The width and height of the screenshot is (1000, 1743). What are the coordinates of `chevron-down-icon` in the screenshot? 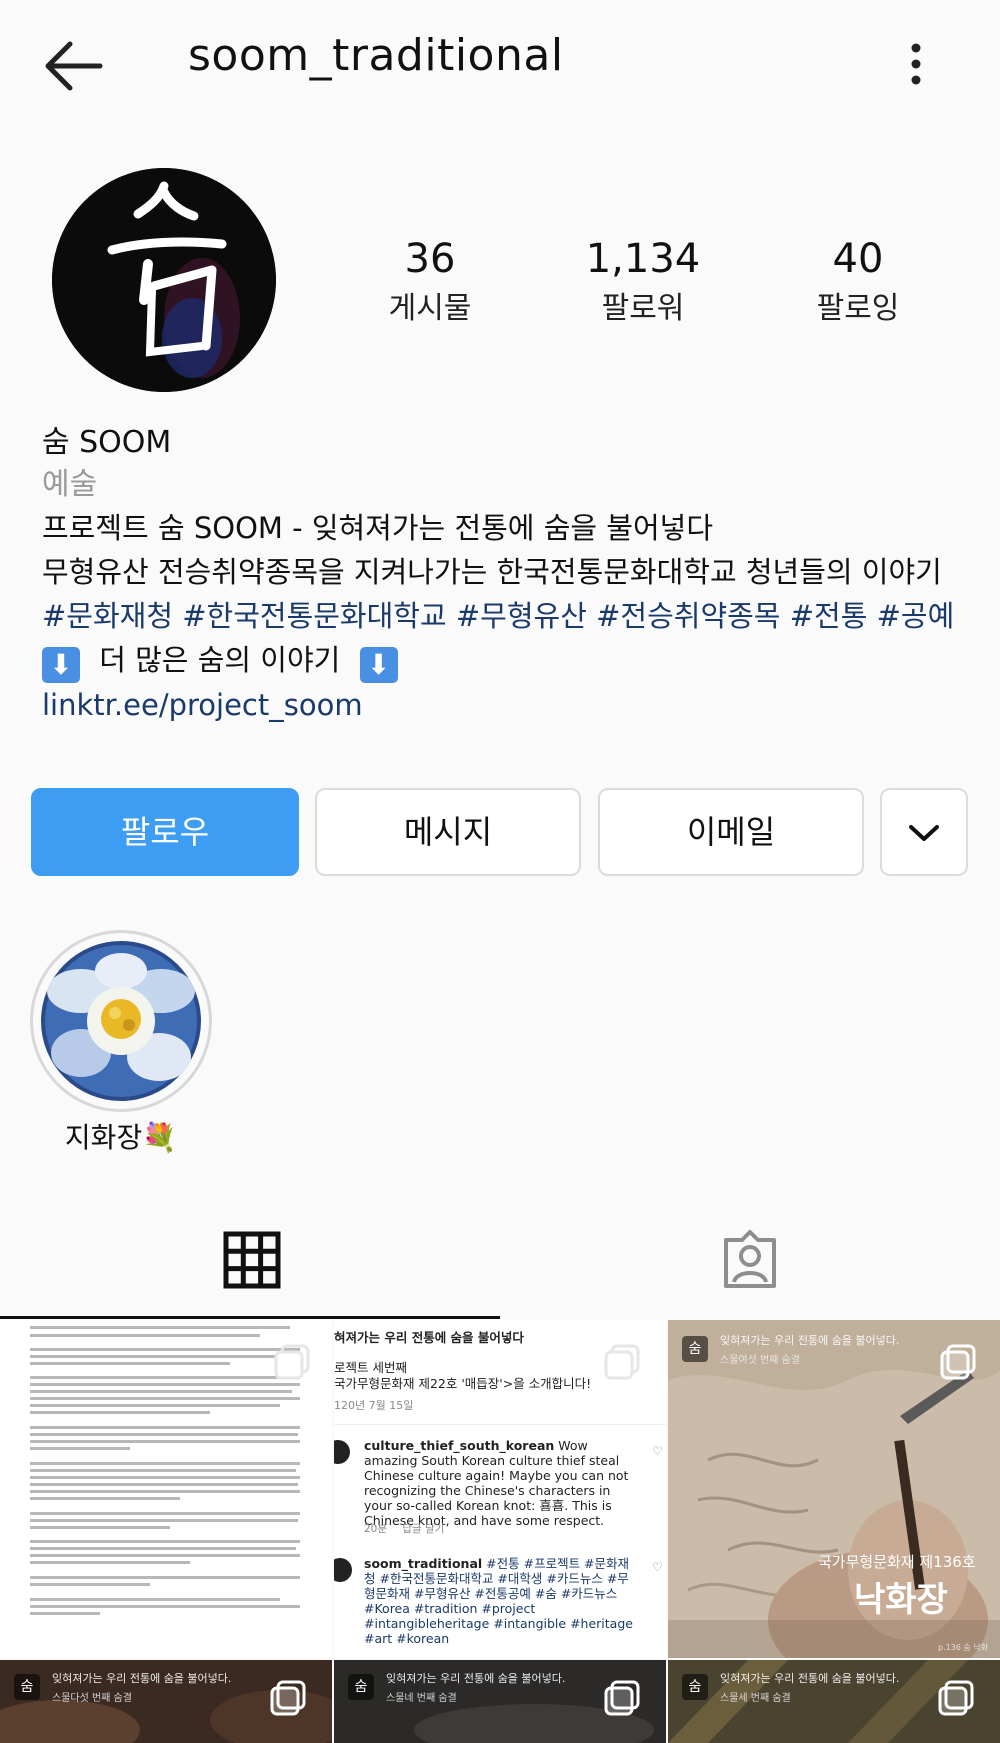 It's located at (924, 833).